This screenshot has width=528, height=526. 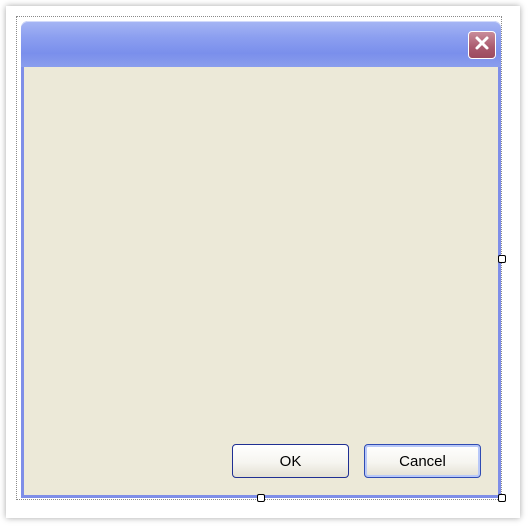 I want to click on ok-button: OK, so click(x=290, y=461).